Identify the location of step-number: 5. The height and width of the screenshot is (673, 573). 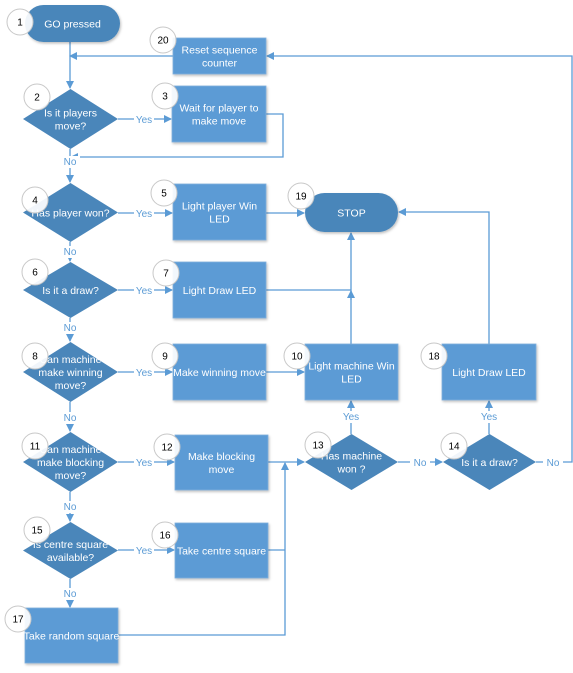
(164, 194).